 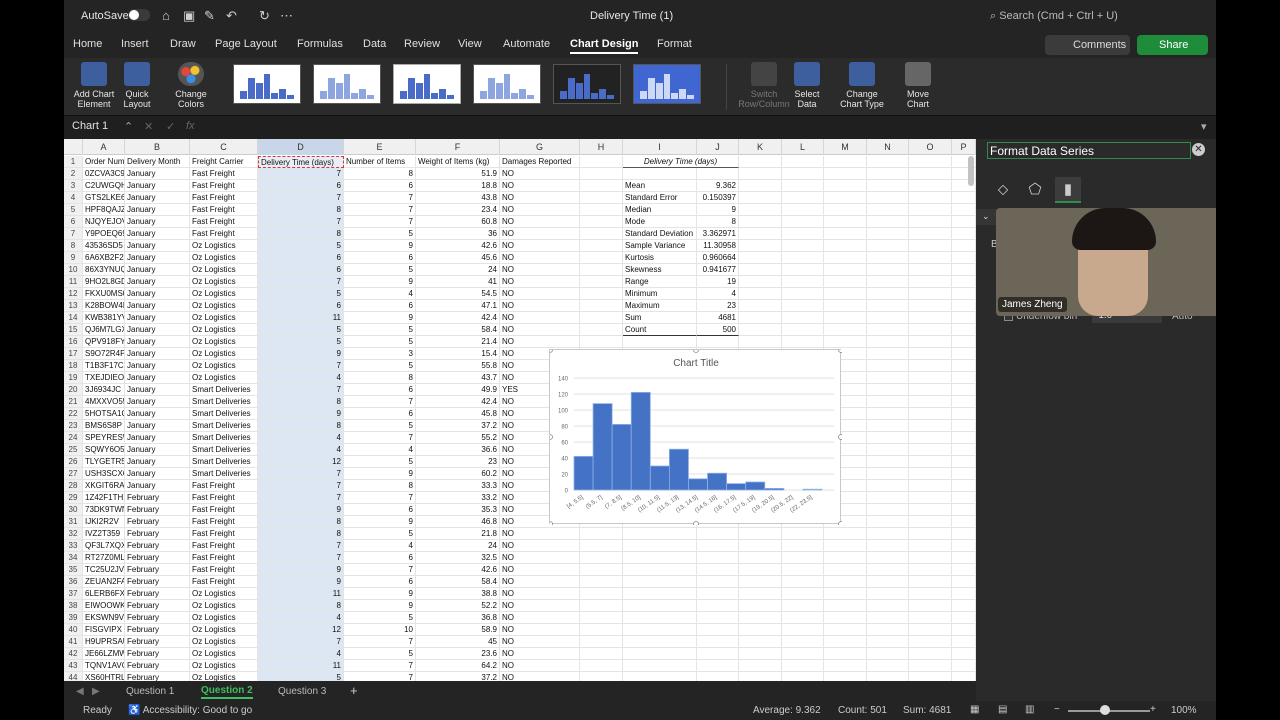 I want to click on data-cell: 11, so click(x=301, y=666).